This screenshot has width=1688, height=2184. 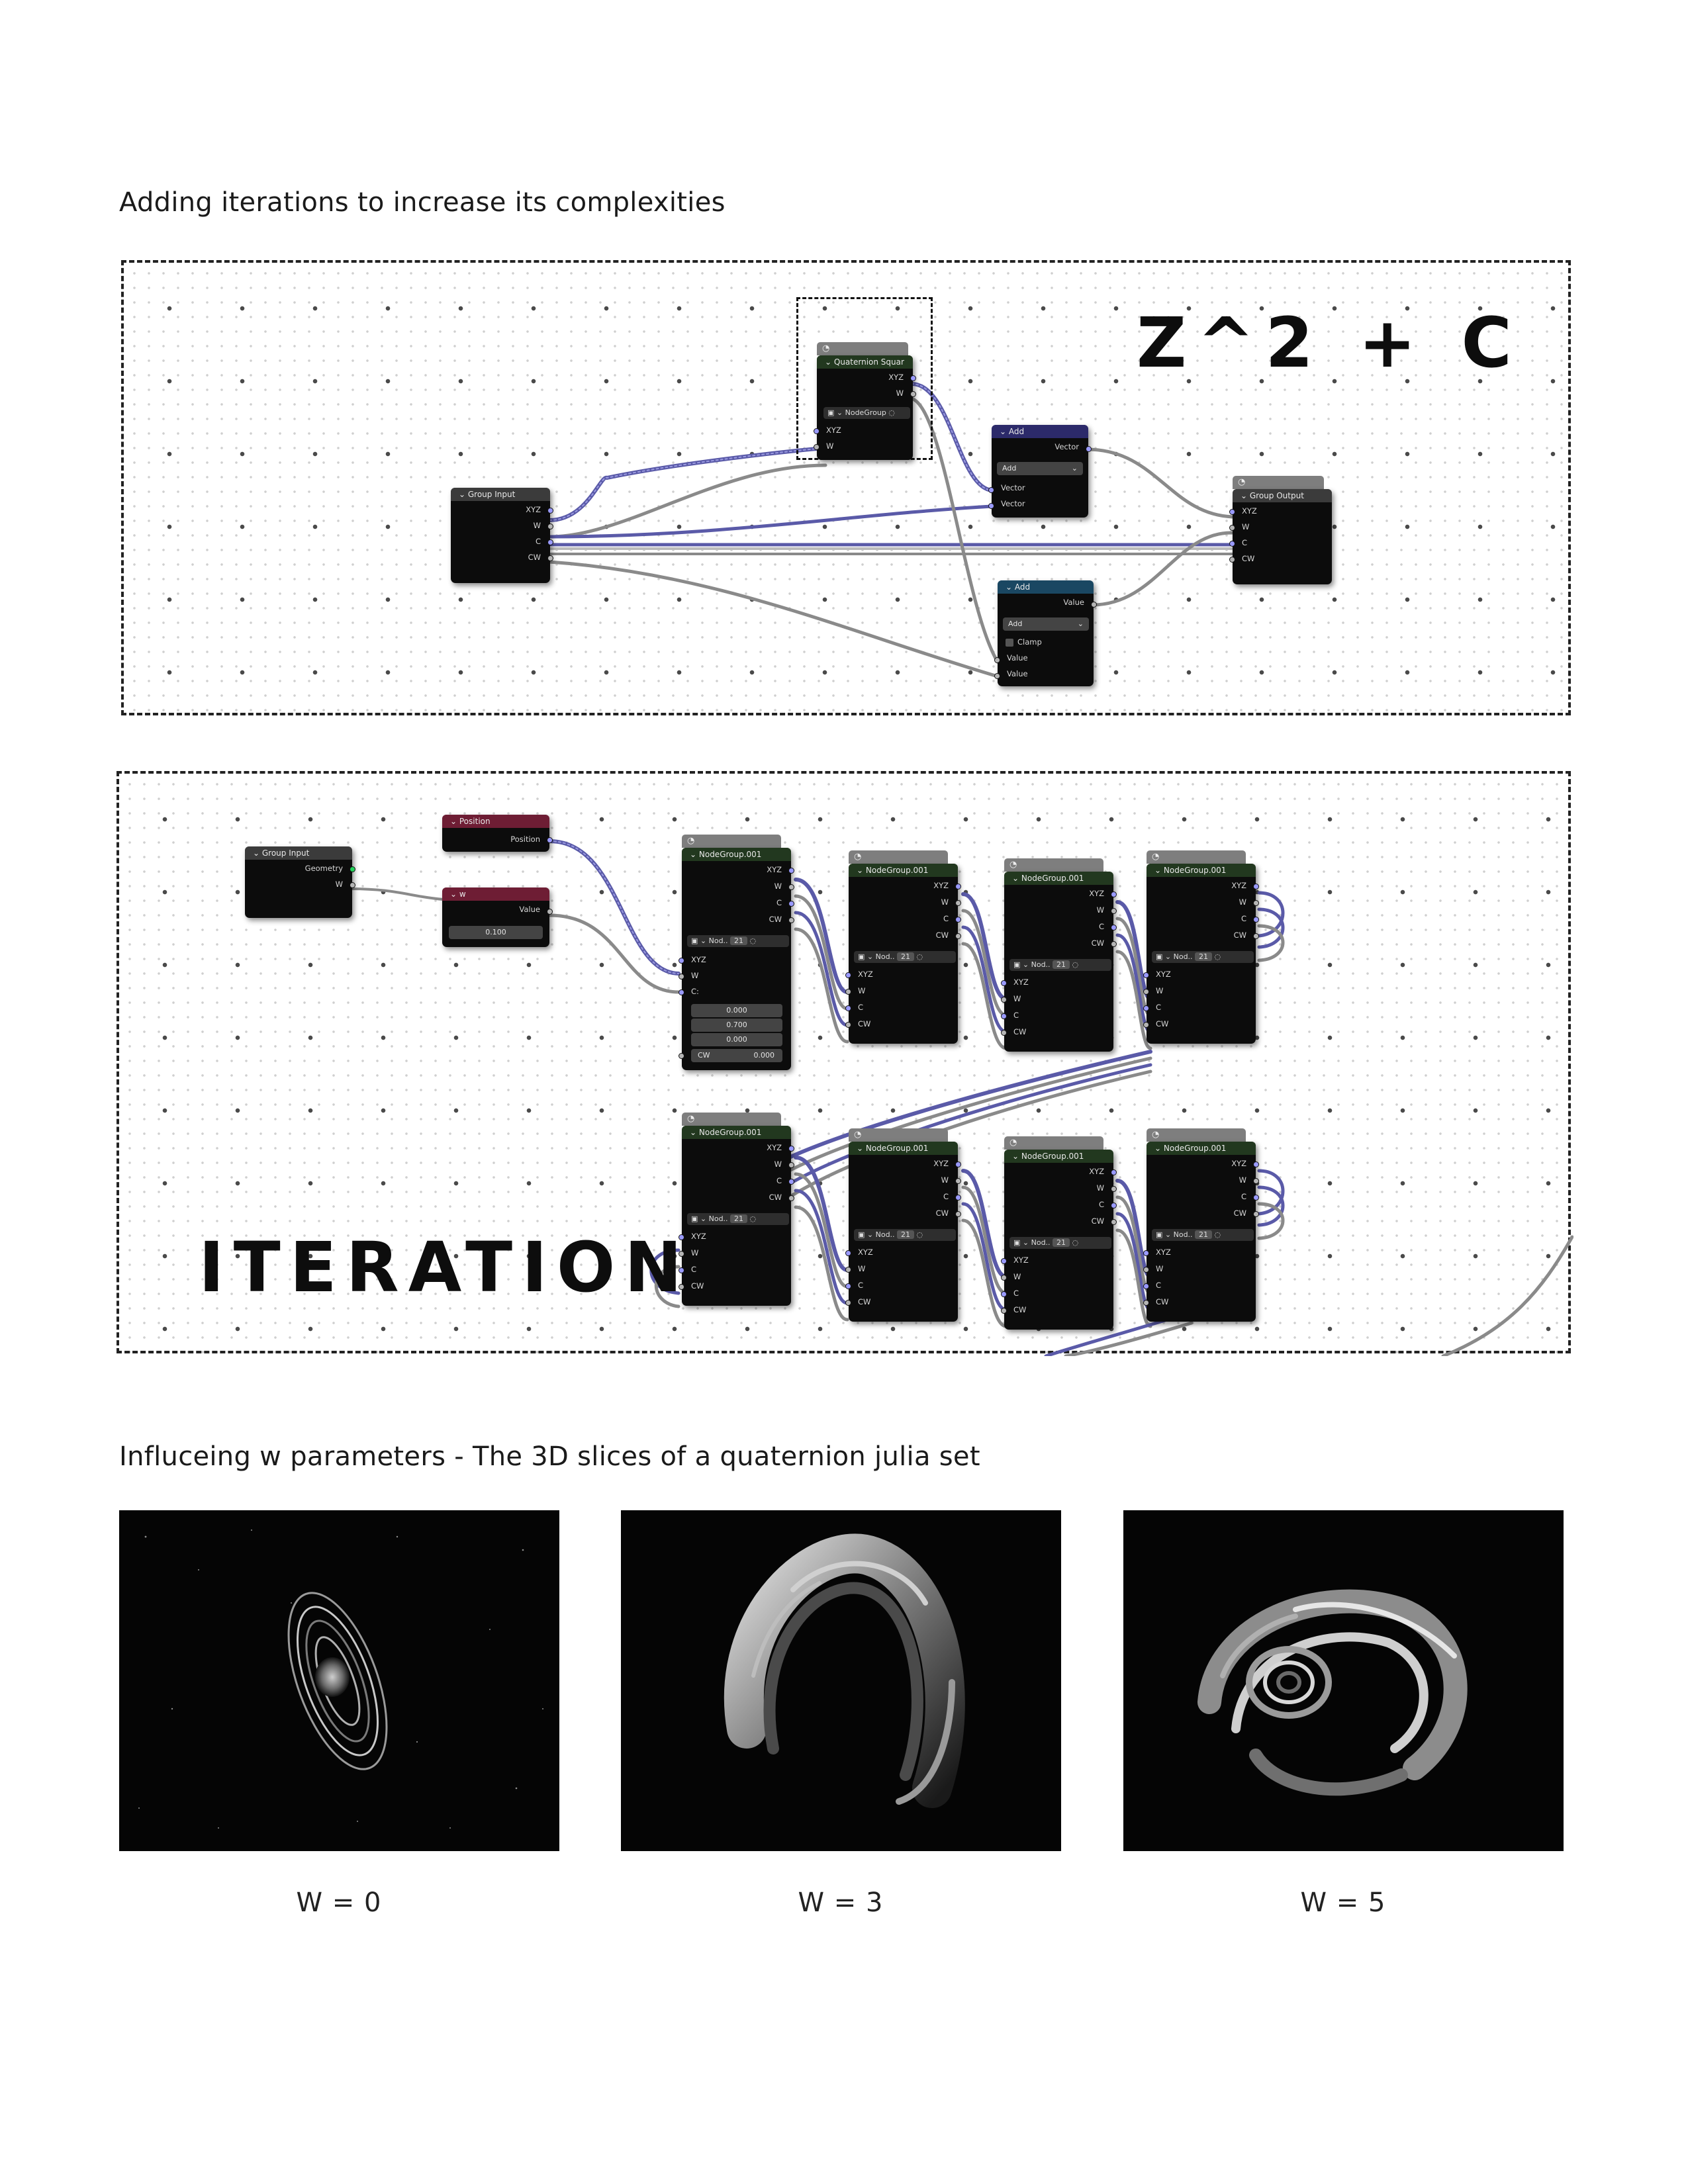 What do you see at coordinates (497, 917) in the screenshot?
I see `w-value-node: ⌄ w Value 0.100` at bounding box center [497, 917].